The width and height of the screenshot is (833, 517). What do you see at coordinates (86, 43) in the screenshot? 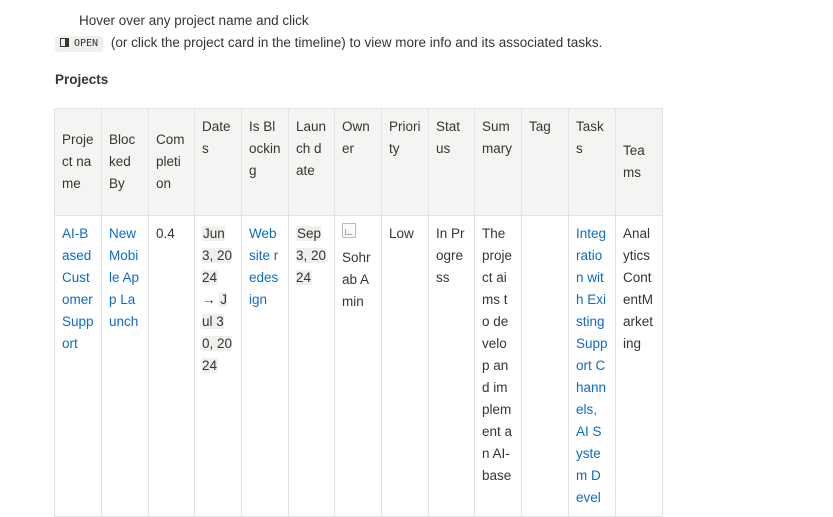
I see `open-badge-label: OPEN` at bounding box center [86, 43].